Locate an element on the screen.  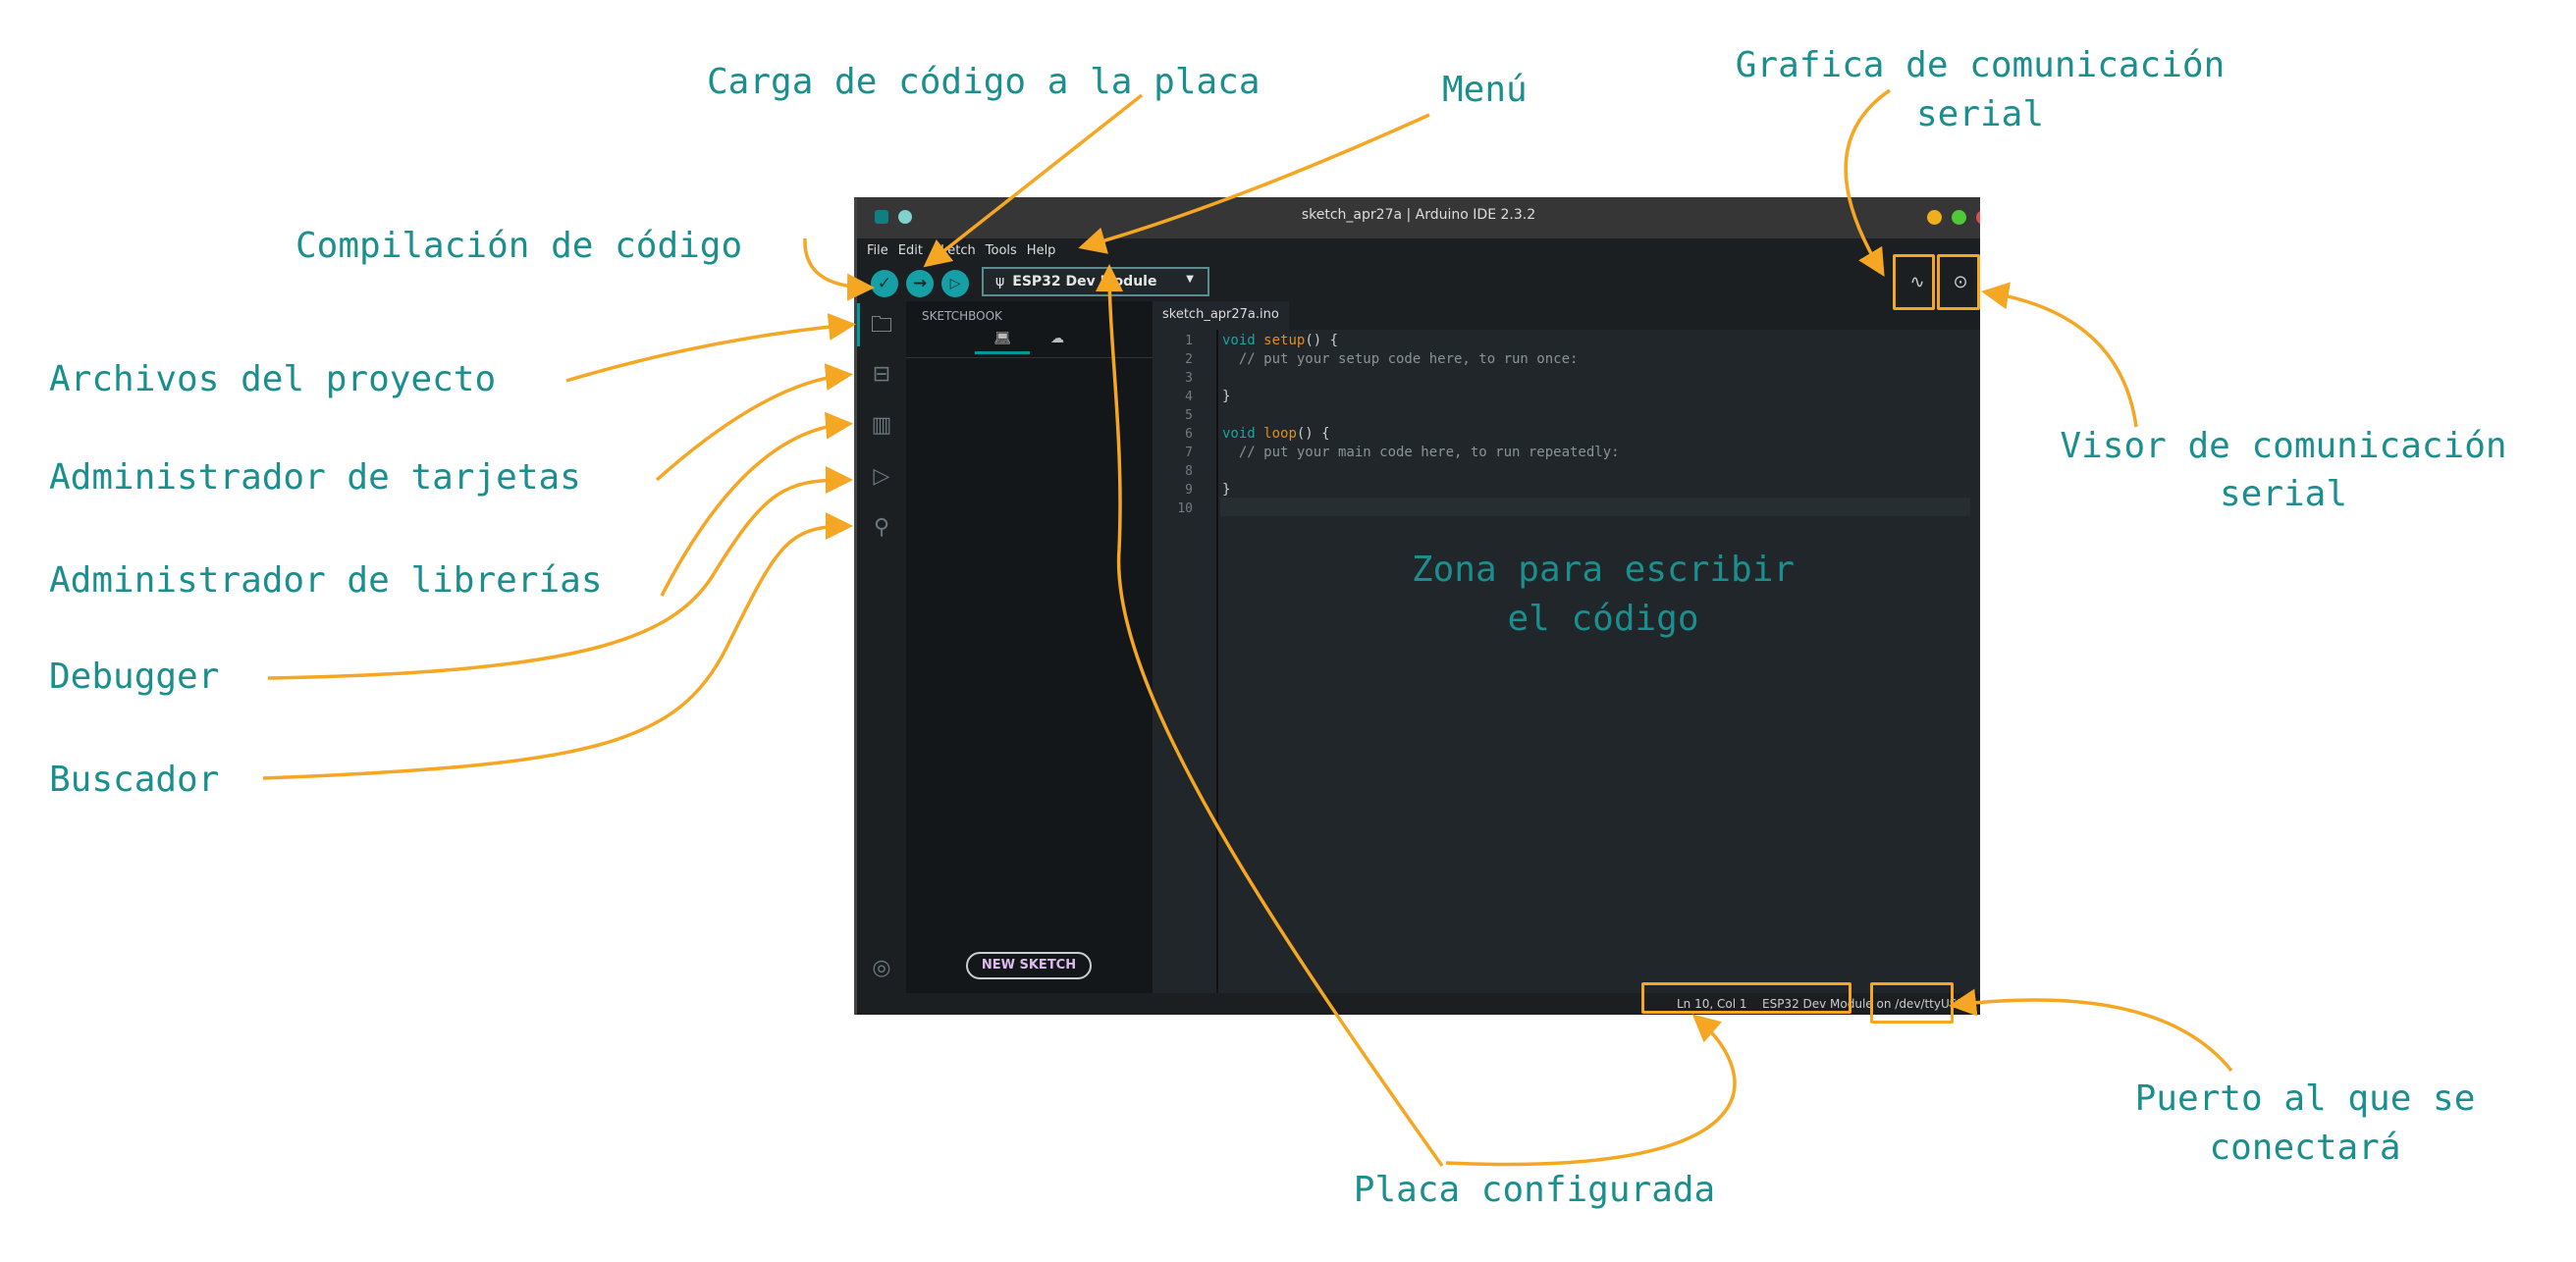
label-files: Archivos del proyecto is located at coordinates (273, 379).